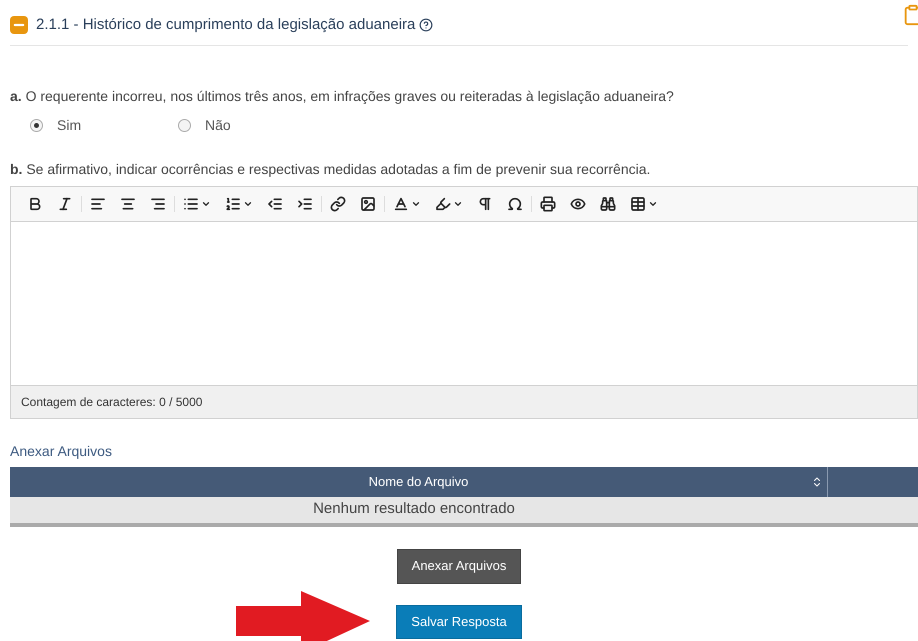 The image size is (918, 641). I want to click on radio-label: Sim, so click(69, 125).